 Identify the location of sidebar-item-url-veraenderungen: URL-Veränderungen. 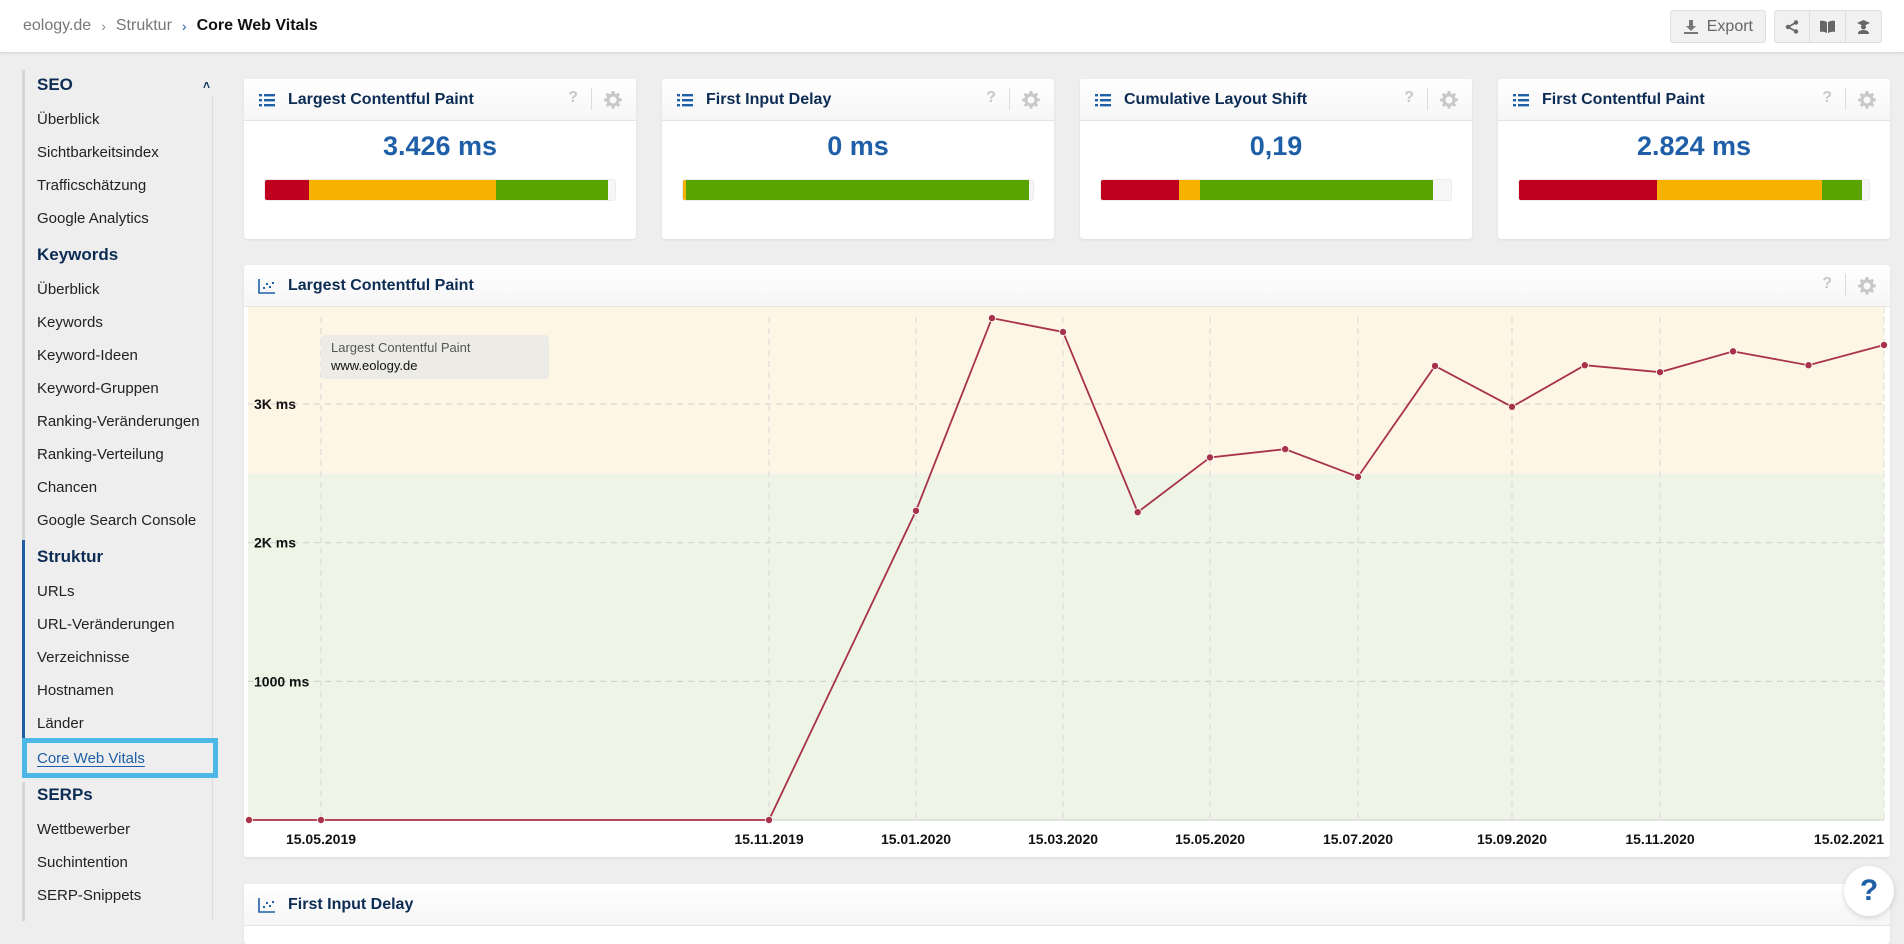
(106, 624).